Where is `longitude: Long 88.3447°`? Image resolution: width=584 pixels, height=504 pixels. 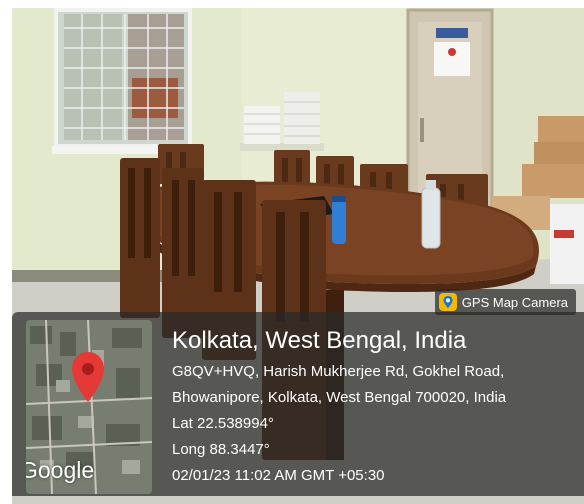
longitude: Long 88.3447° is located at coordinates (221, 449).